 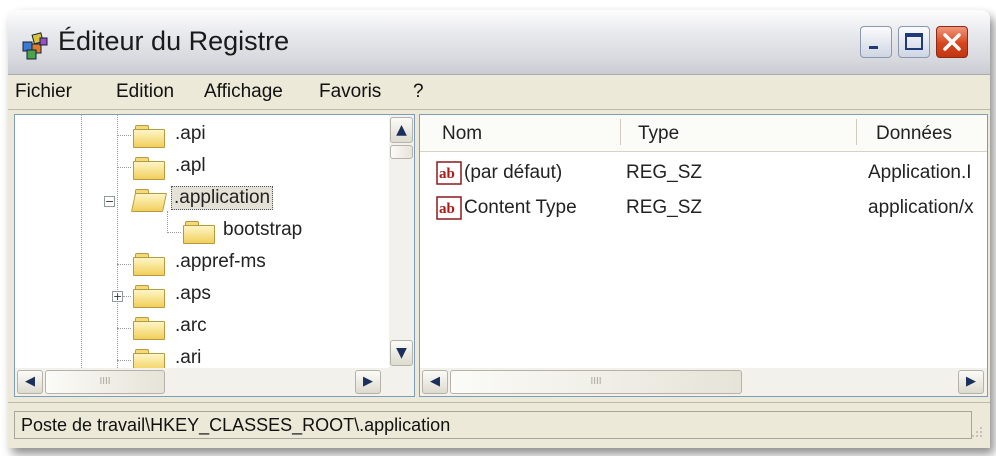 I want to click on tree-item-label: .ari, so click(x=188, y=357).